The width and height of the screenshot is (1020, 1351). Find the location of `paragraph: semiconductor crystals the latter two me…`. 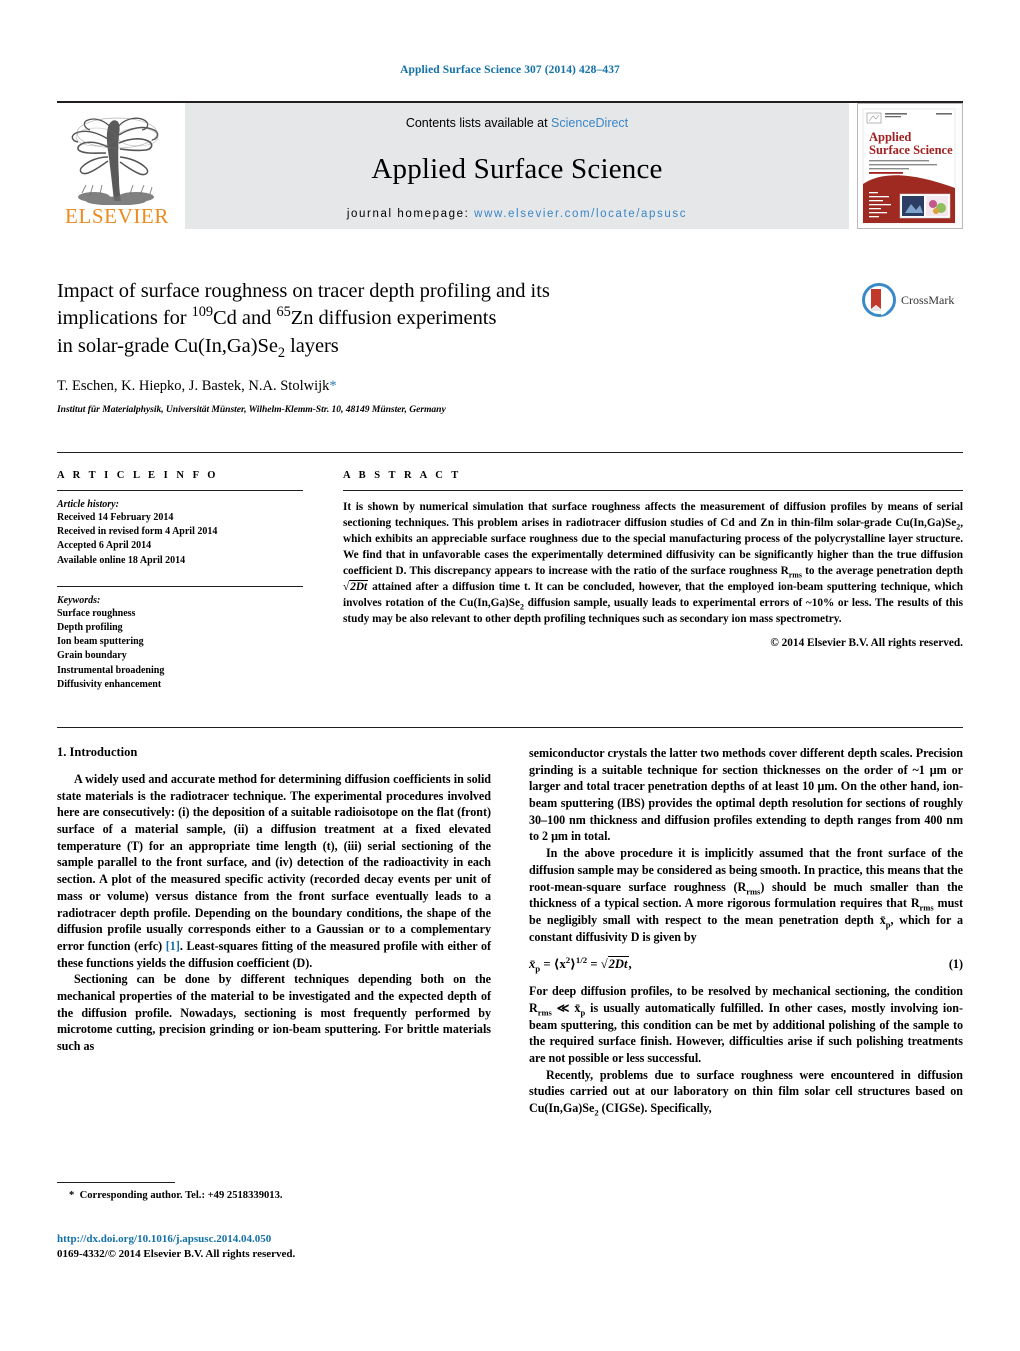

paragraph: semiconductor crystals the latter two me… is located at coordinates (746, 795).